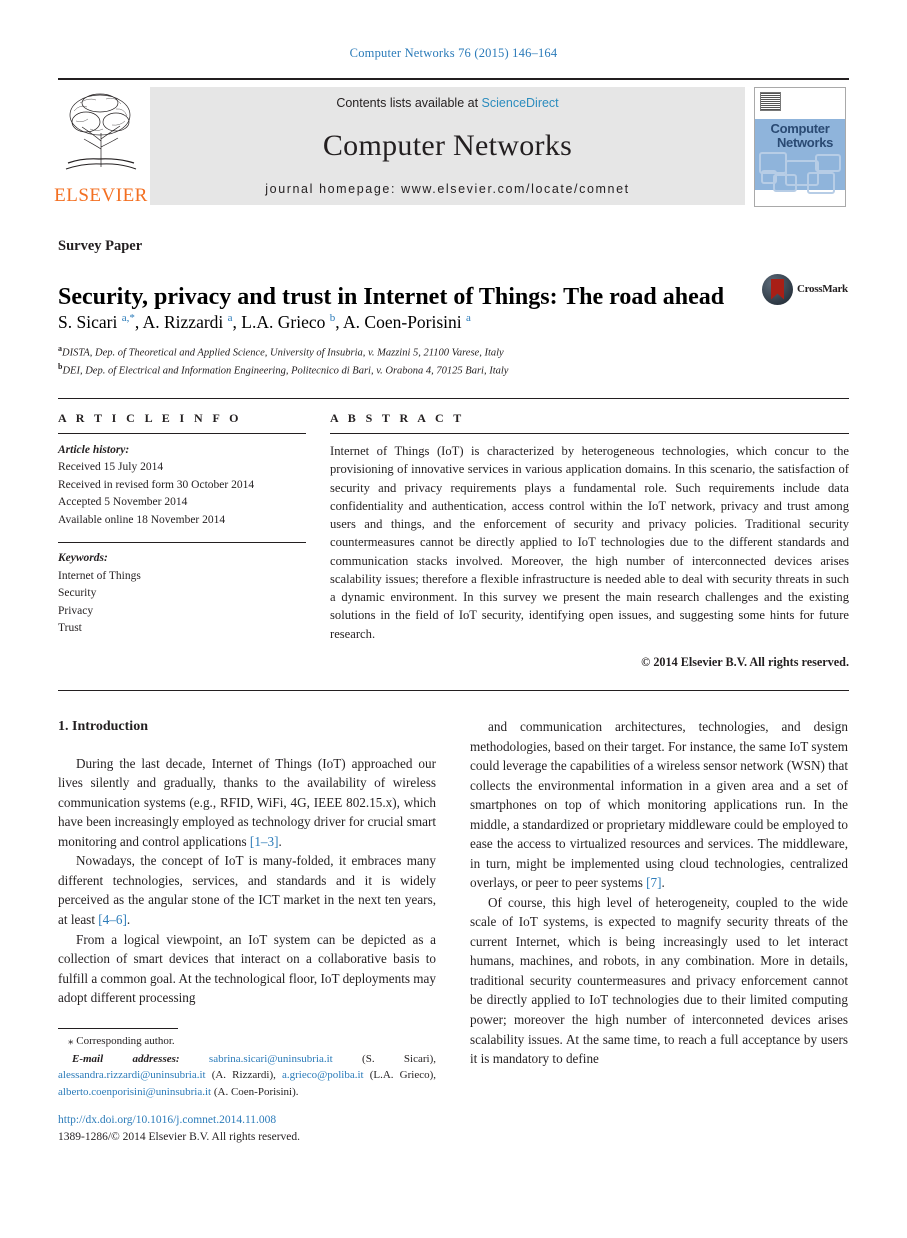 The width and height of the screenshot is (907, 1238). Describe the element at coordinates (77, 593) in the screenshot. I see `keyword-item: Security` at that location.